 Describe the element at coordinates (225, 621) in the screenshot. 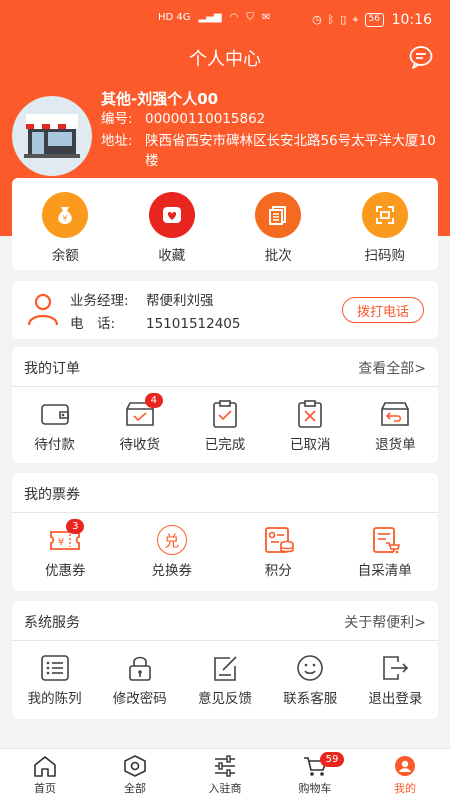

I see `system-header: 系统服务 关于帮便利>` at that location.